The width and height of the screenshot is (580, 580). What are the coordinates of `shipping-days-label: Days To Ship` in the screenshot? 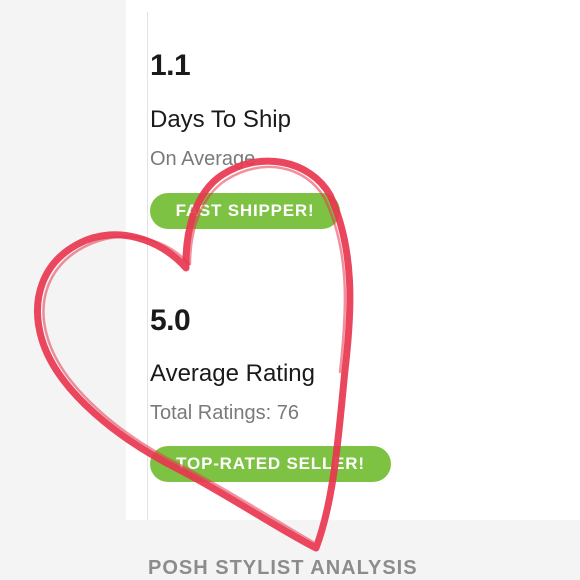 It's located at (220, 119).